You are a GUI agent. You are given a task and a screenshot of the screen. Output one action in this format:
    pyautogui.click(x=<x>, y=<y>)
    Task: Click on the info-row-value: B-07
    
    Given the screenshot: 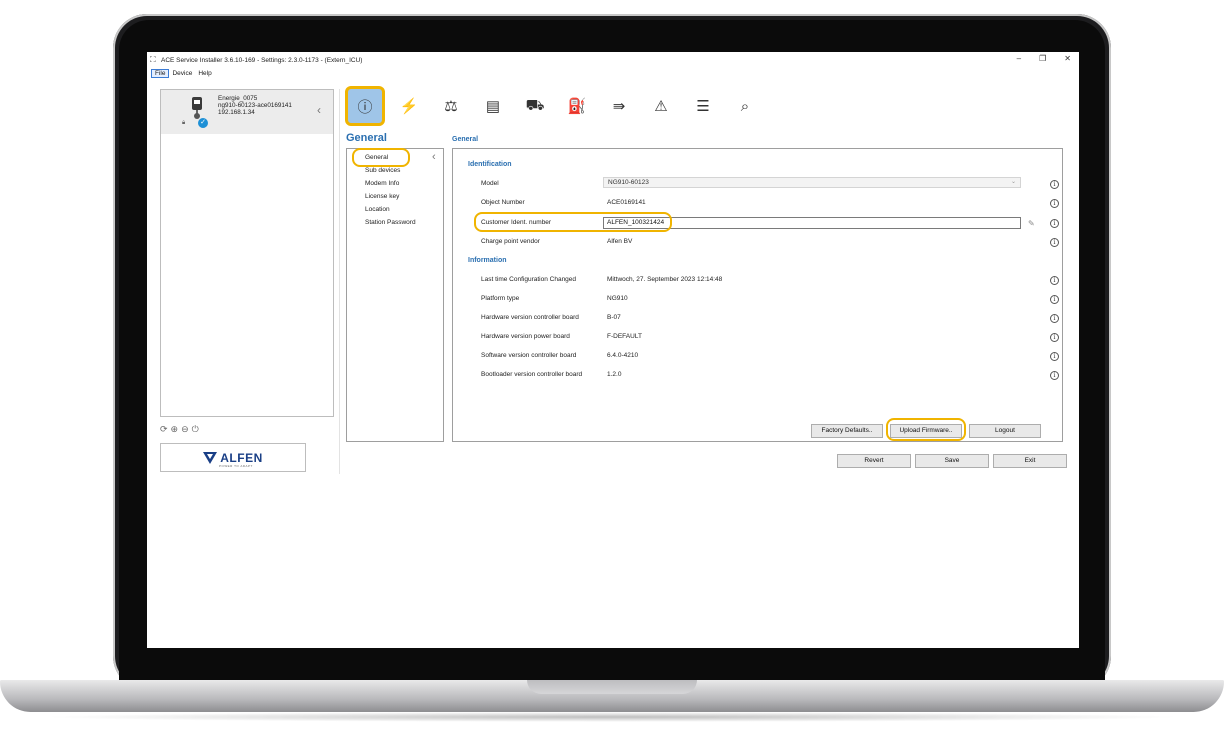 What is the action you would take?
    pyautogui.click(x=614, y=317)
    